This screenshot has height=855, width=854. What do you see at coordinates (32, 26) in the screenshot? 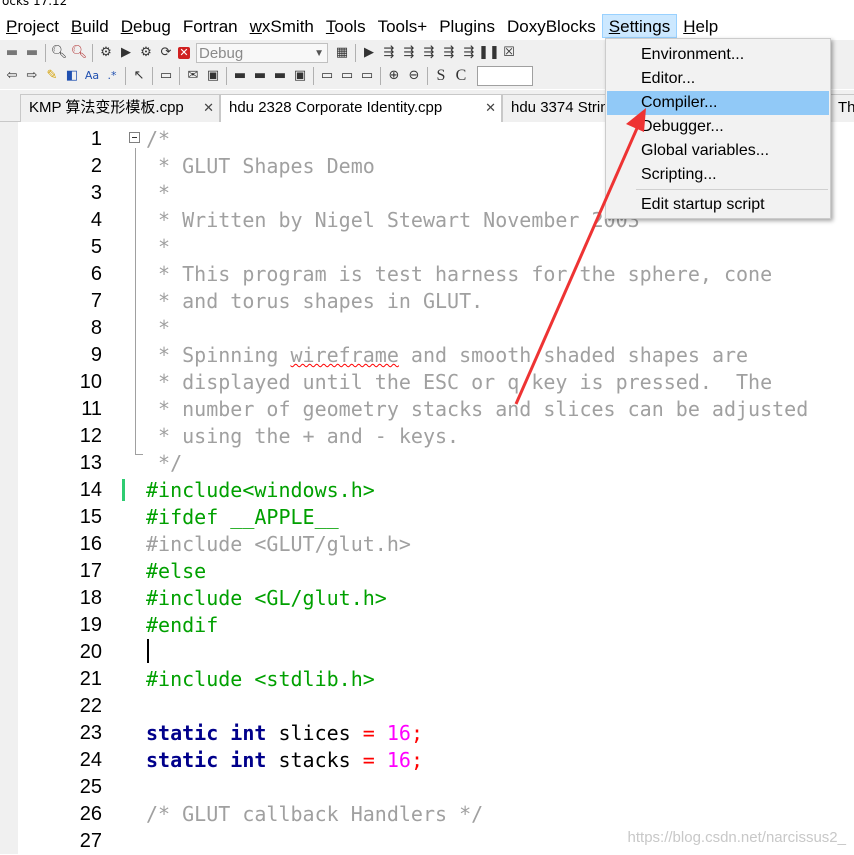
I see `menu-project: Project` at bounding box center [32, 26].